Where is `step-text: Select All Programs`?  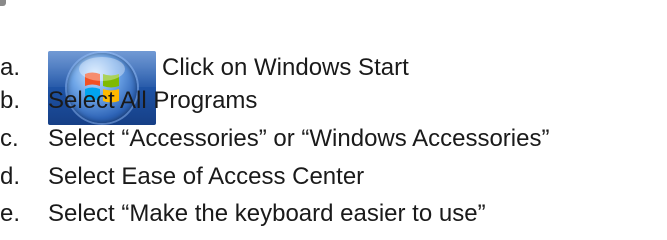
step-text: Select All Programs is located at coordinates (153, 100).